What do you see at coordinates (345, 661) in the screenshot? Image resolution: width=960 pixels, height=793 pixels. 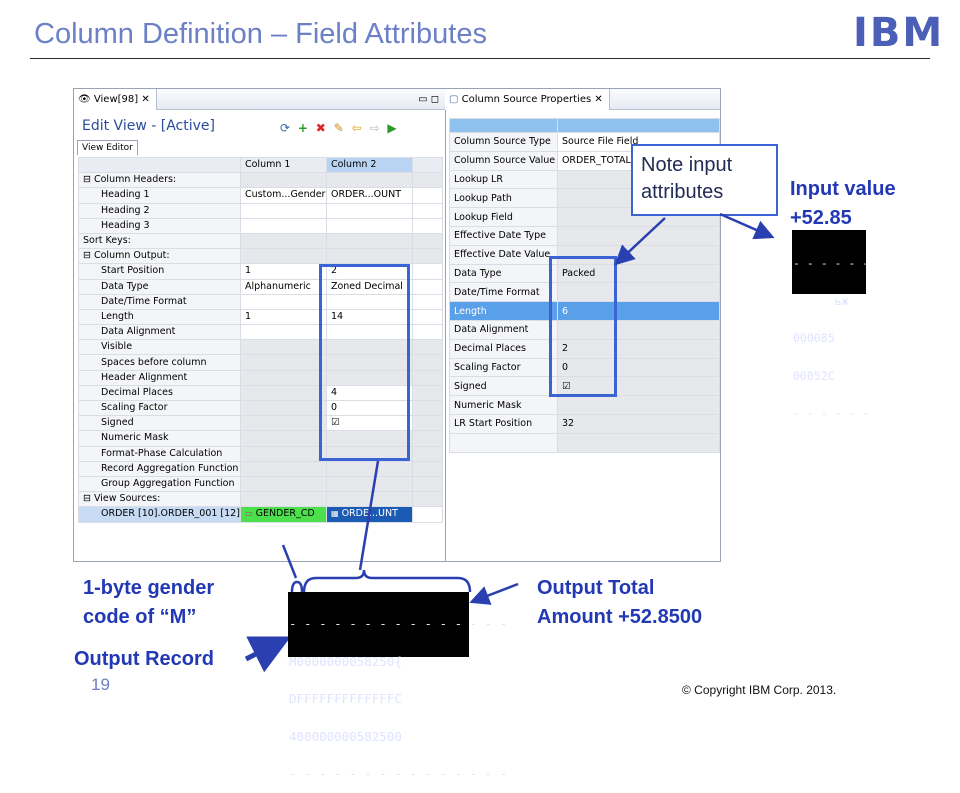 I see `hex-line: M0000000058250{` at bounding box center [345, 661].